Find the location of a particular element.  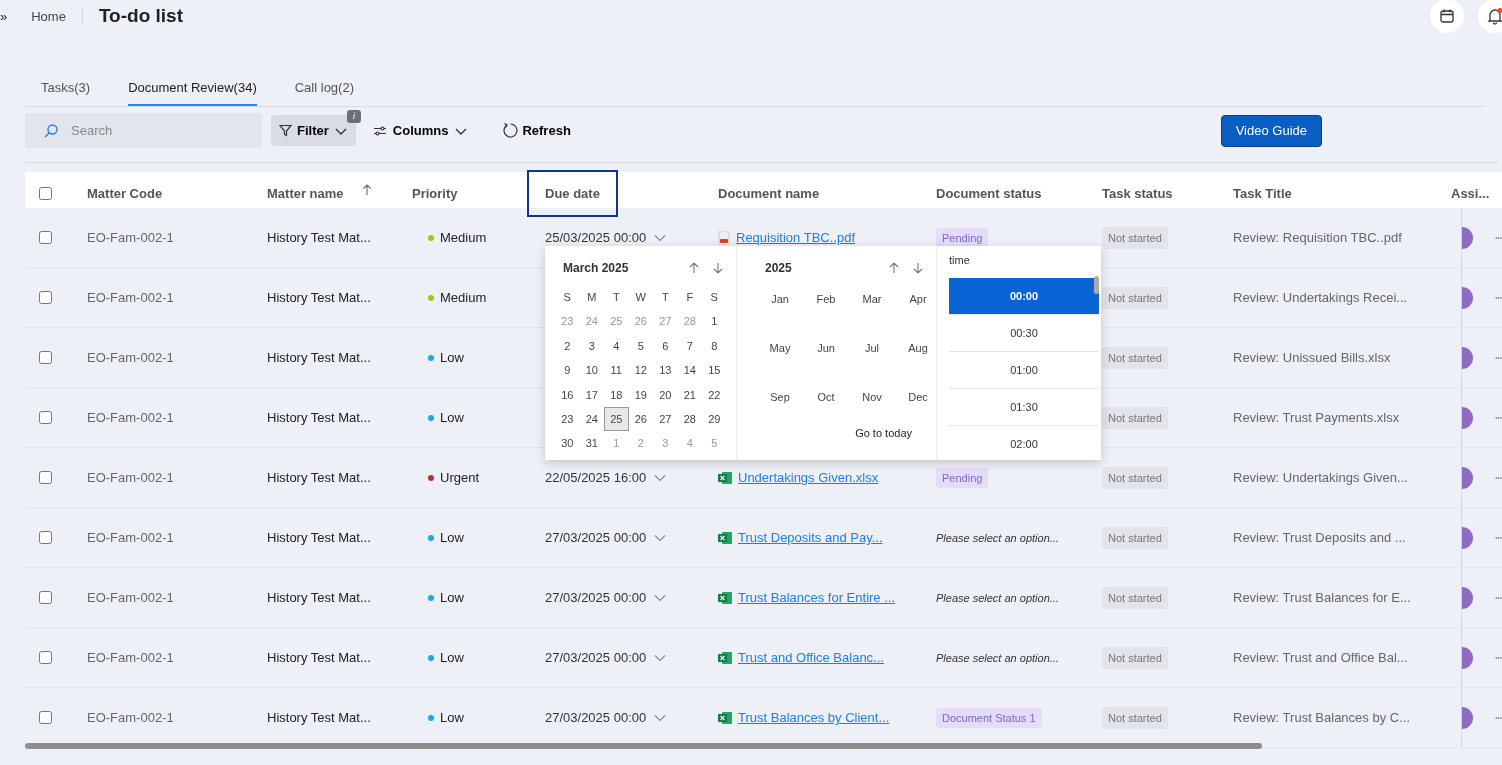

calendar-day: 12 is located at coordinates (640, 370).